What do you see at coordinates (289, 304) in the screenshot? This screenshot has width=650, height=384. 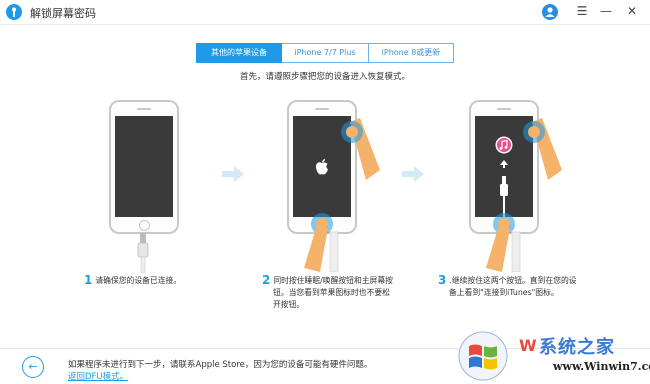 I see `step-text-line: 开按钮。` at bounding box center [289, 304].